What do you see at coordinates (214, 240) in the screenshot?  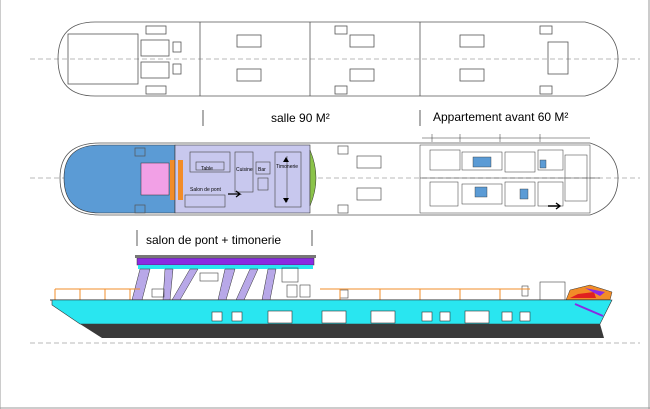 I see `label-salon-timonerie: salon de pont + timonerie` at bounding box center [214, 240].